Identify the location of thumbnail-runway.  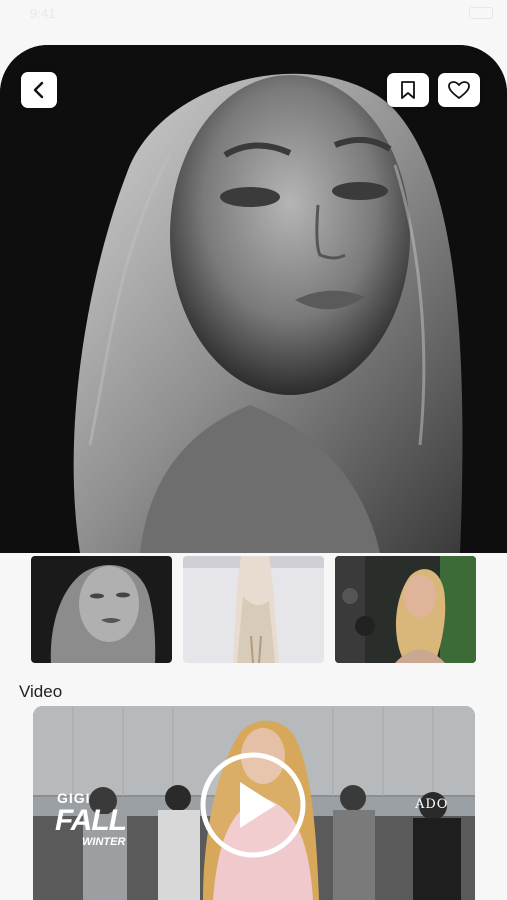
(253, 609).